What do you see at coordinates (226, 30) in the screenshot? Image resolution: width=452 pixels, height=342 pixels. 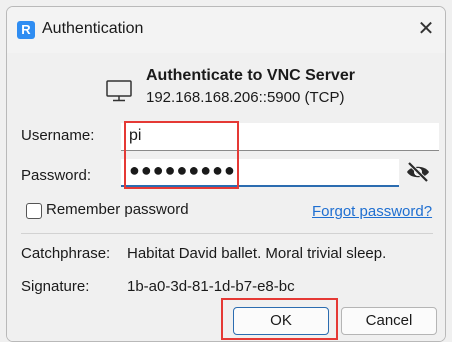 I see `title-bar: R Authentication ✕` at bounding box center [226, 30].